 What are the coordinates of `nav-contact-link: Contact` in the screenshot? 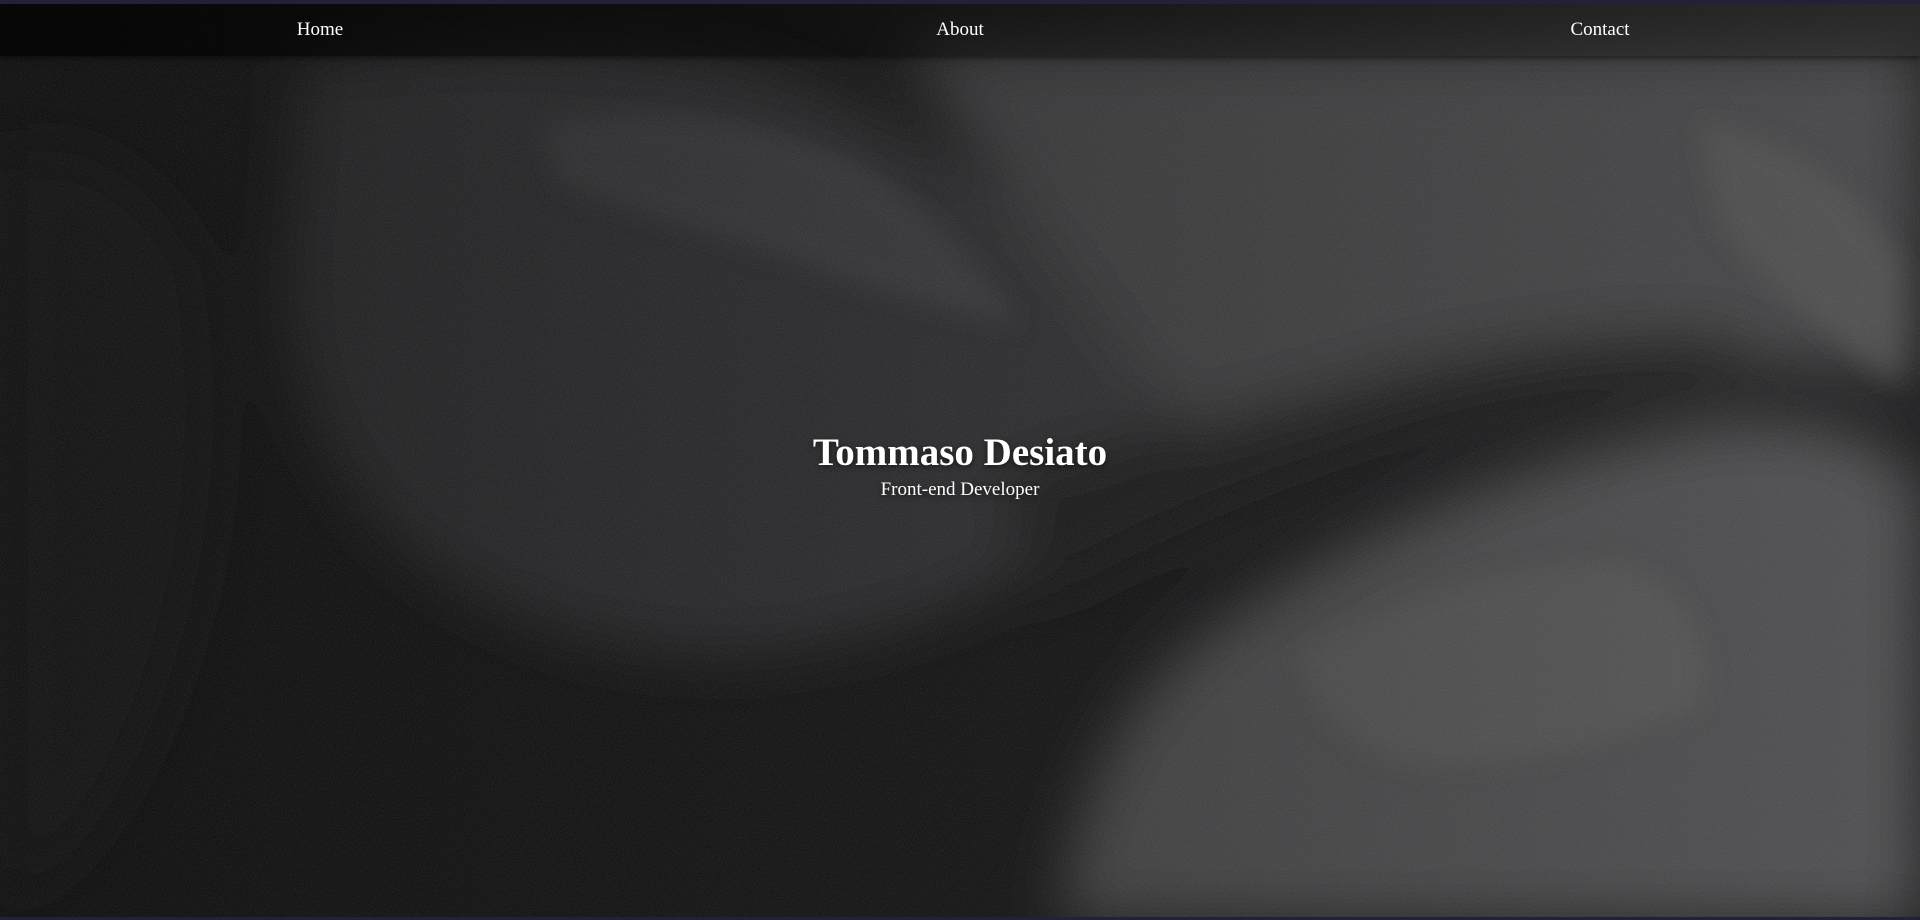 It's located at (1600, 30).